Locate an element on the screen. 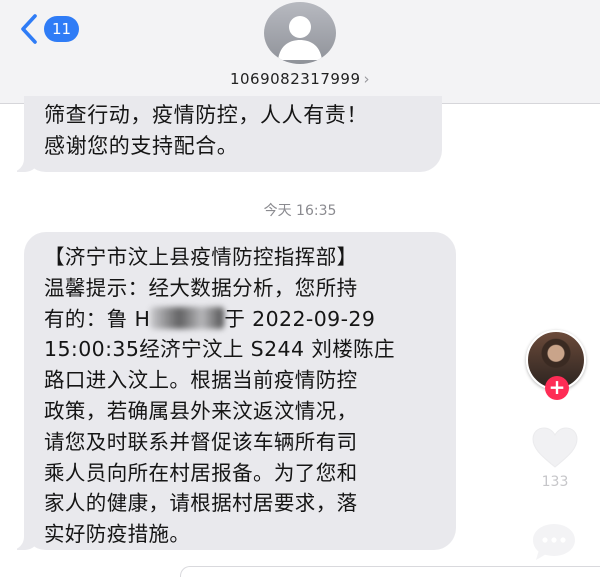  back-button: 11 is located at coordinates (50, 29).